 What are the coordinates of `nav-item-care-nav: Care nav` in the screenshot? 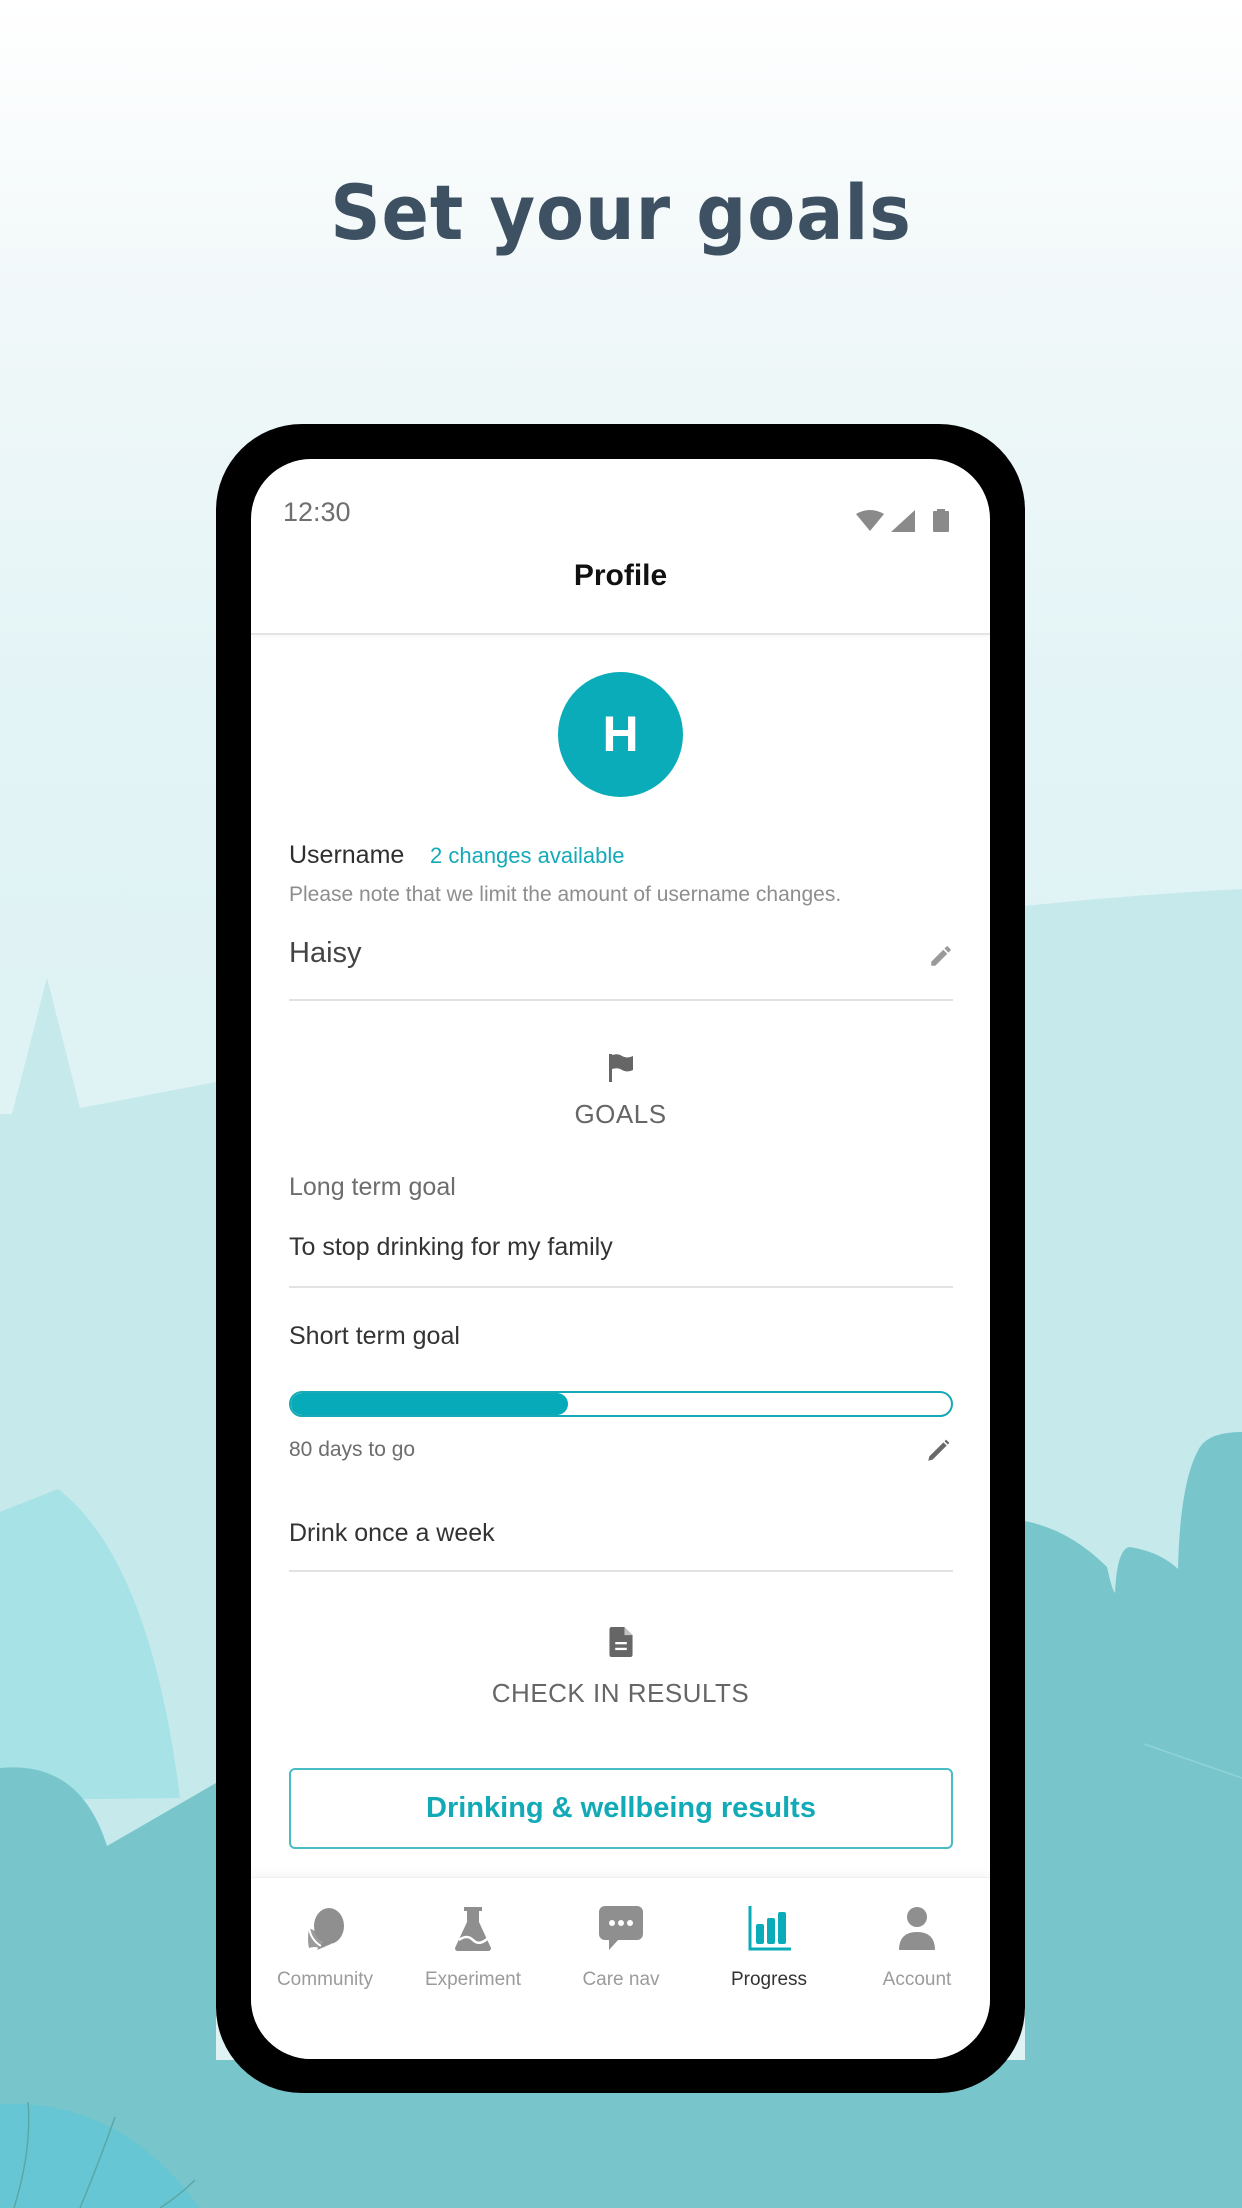 It's located at (621, 1938).